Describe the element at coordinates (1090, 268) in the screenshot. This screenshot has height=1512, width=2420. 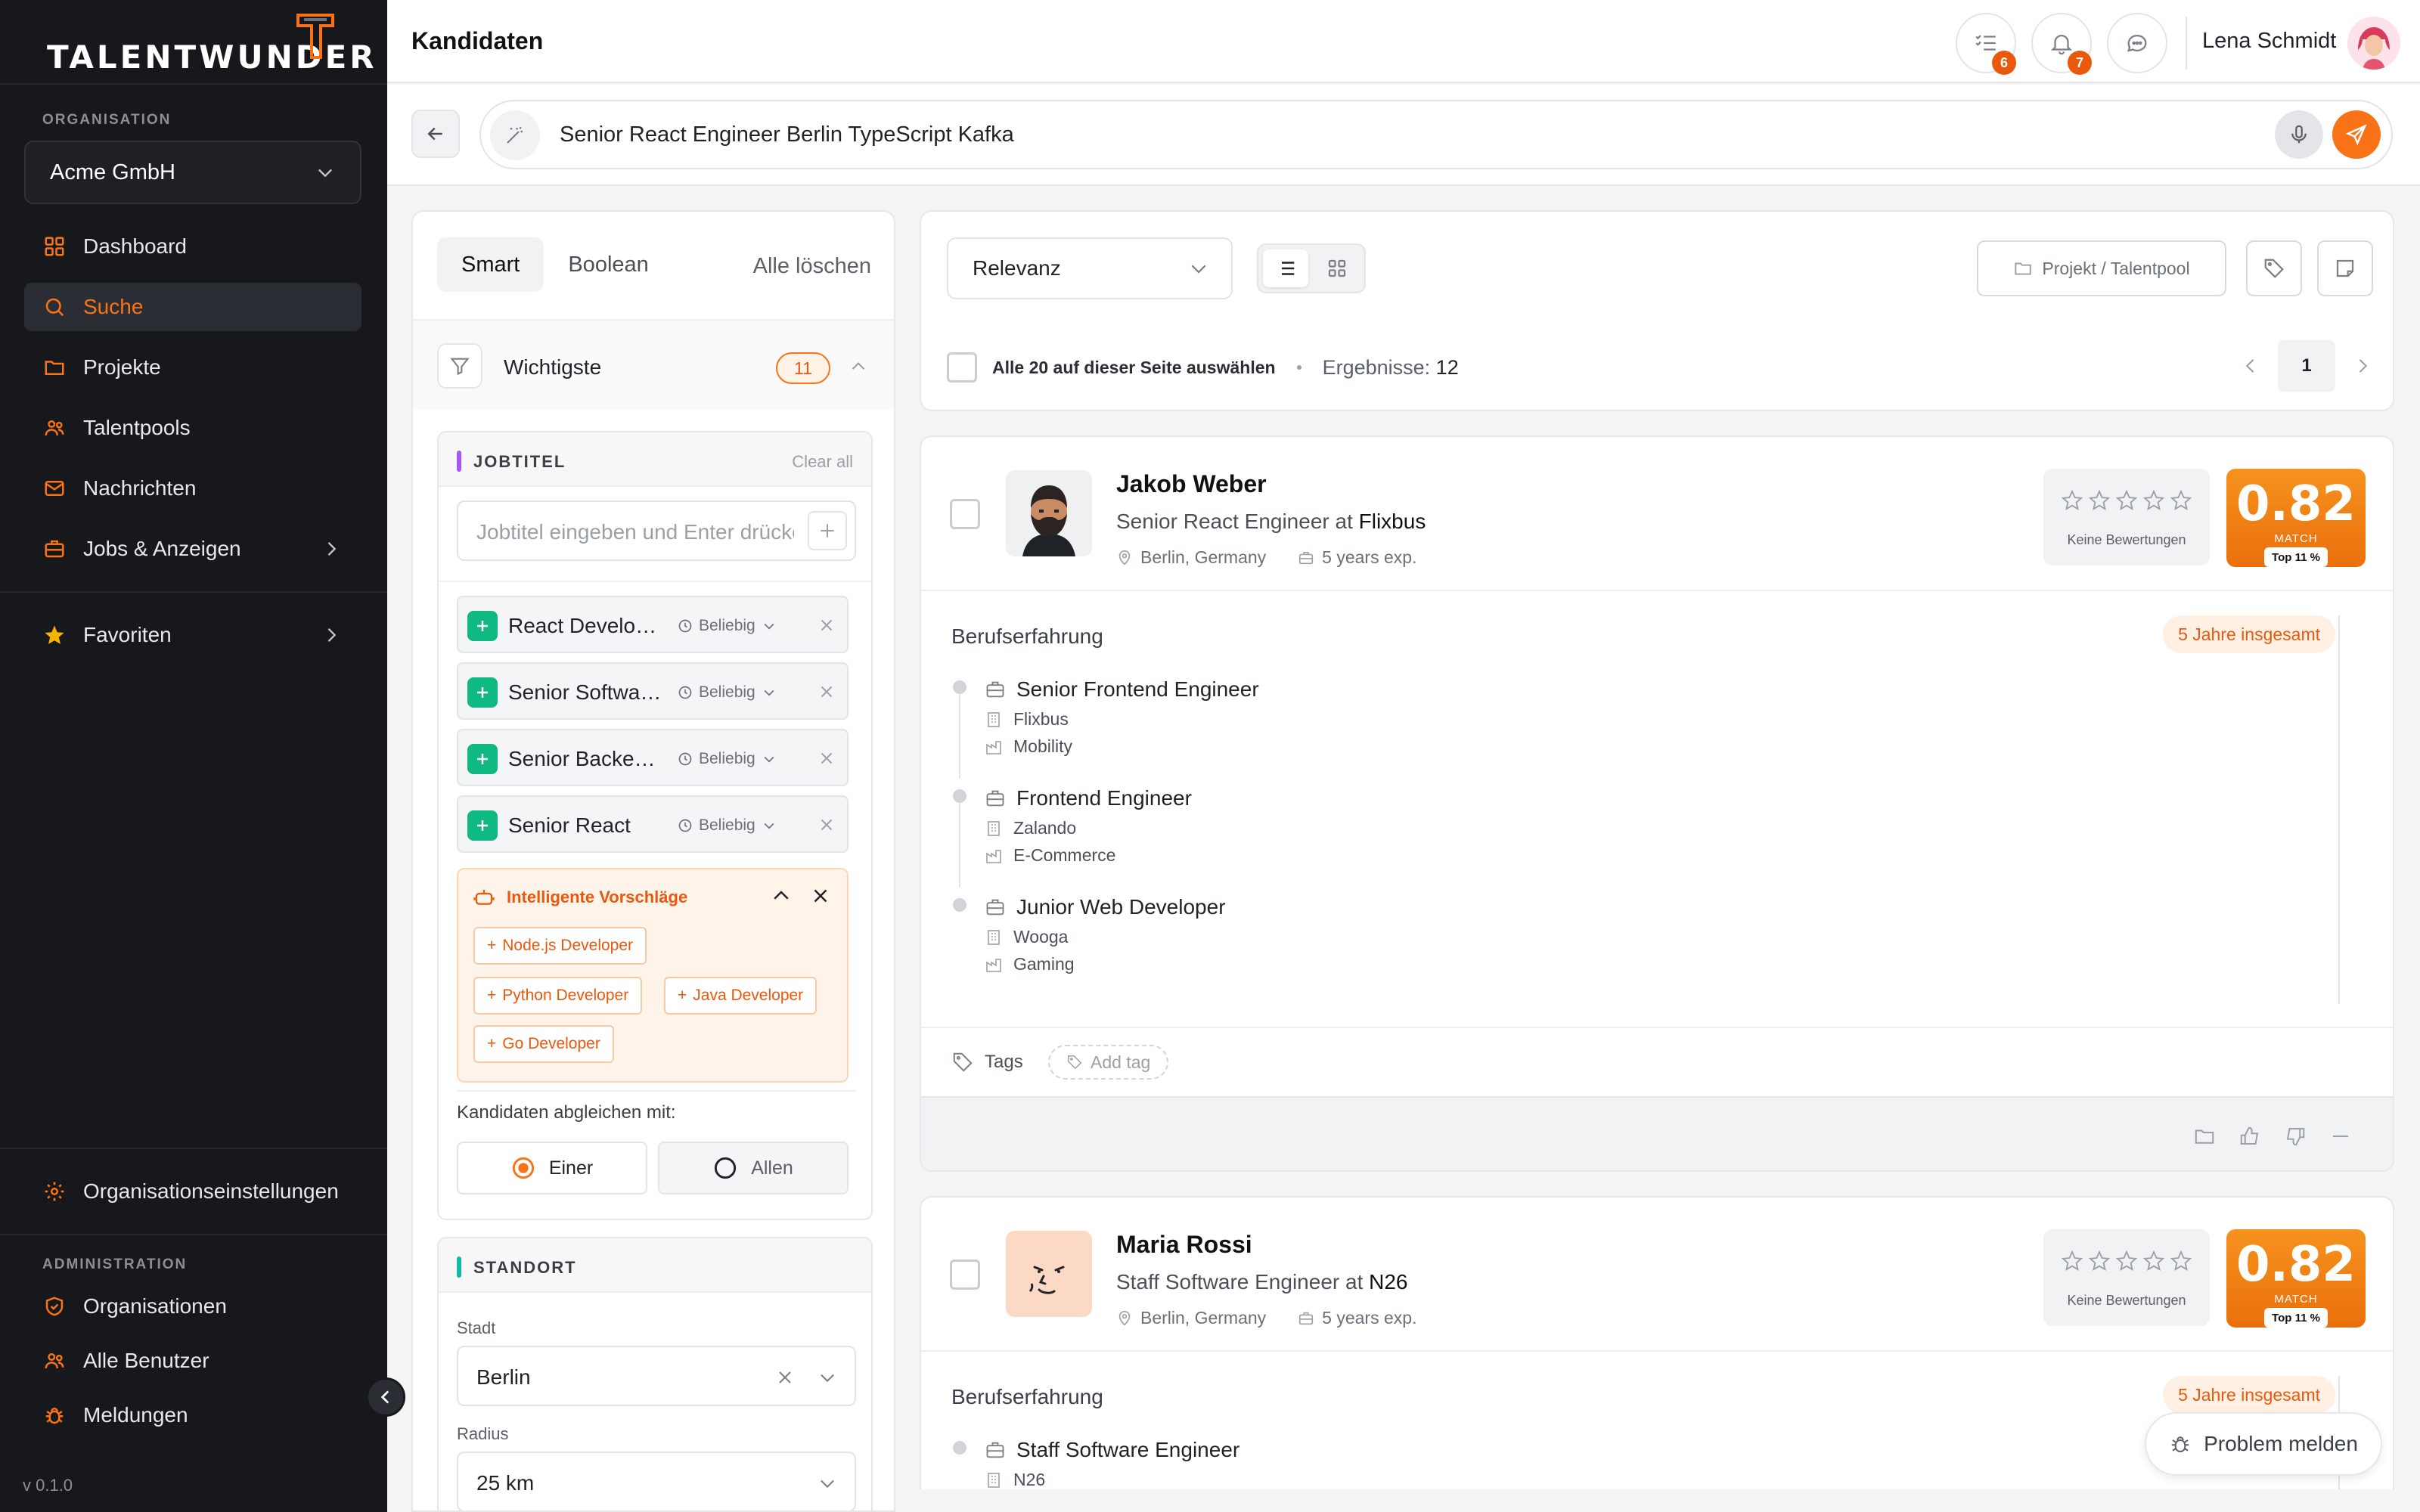
I see `sort-select: Relevanz` at that location.